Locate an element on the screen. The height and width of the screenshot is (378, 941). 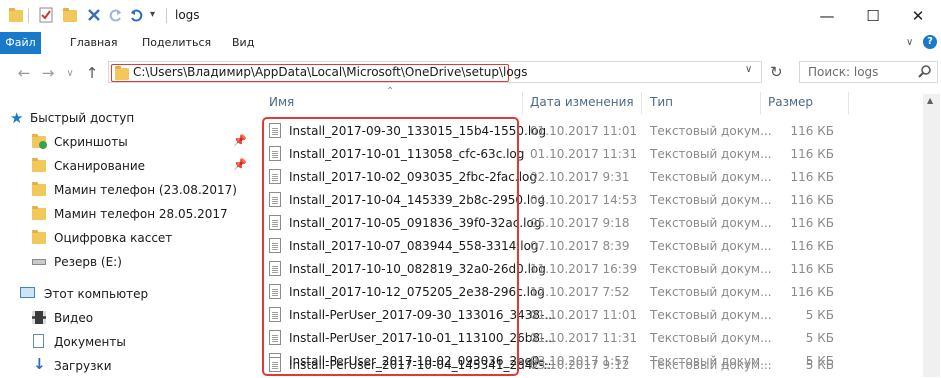
vertical-scrollbar: ▲ is located at coordinates (931, 235).